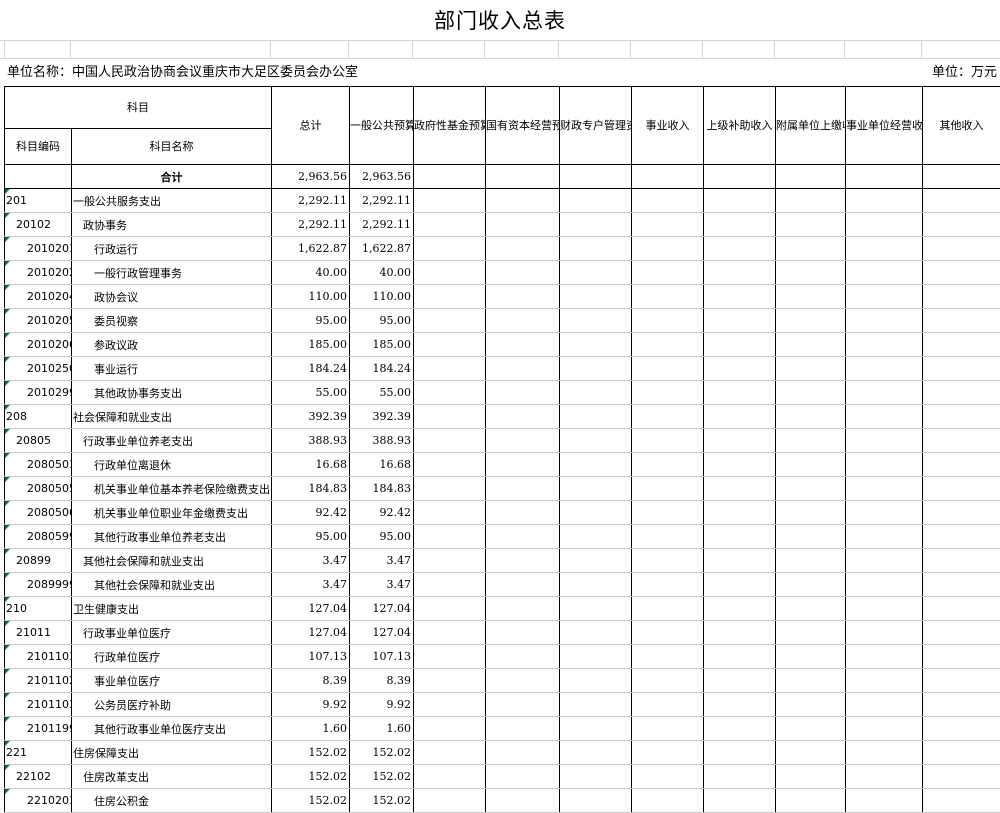  Describe the element at coordinates (99, 225) in the screenshot. I see `subject-name: 政协事务` at that location.